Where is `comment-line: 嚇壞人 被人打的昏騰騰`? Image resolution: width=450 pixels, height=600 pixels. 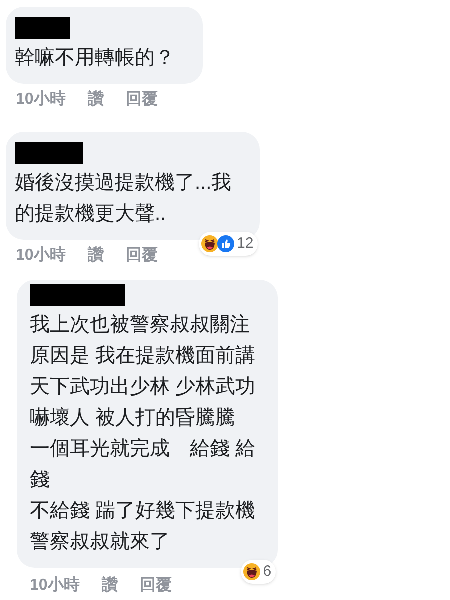 comment-line: 嚇壞人 被人打的昏騰騰 is located at coordinates (133, 418).